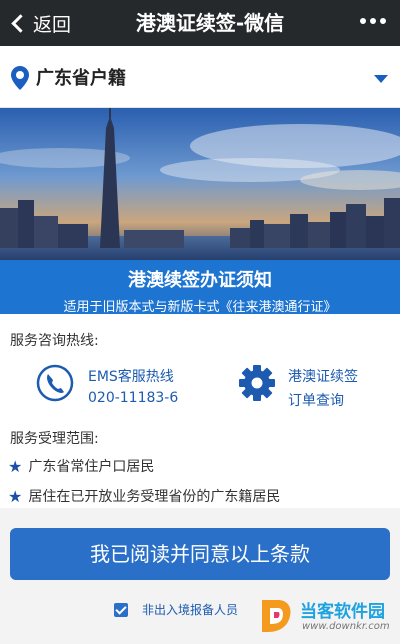 The image size is (400, 644). Describe the element at coordinates (121, 609) in the screenshot. I see `checkbox` at that location.